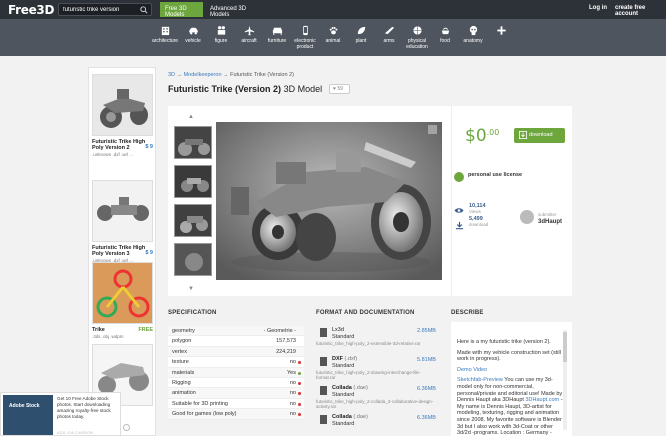  I want to click on scrollbar-thumb, so click(565, 347).